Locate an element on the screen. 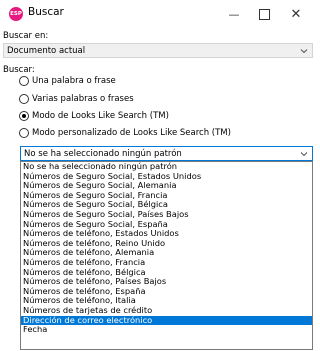 The height and width of the screenshot is (351, 320). radio-label: Modo de Looks Like Search (TM) is located at coordinates (100, 116).